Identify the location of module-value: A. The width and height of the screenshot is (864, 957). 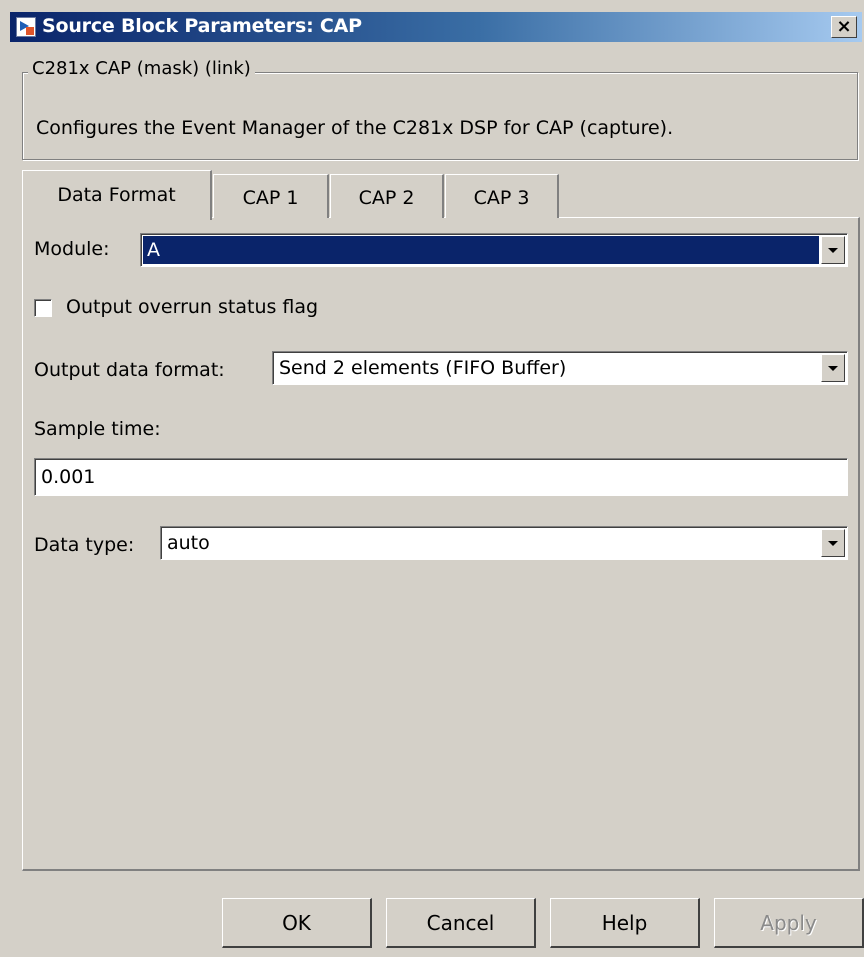
(481, 250).